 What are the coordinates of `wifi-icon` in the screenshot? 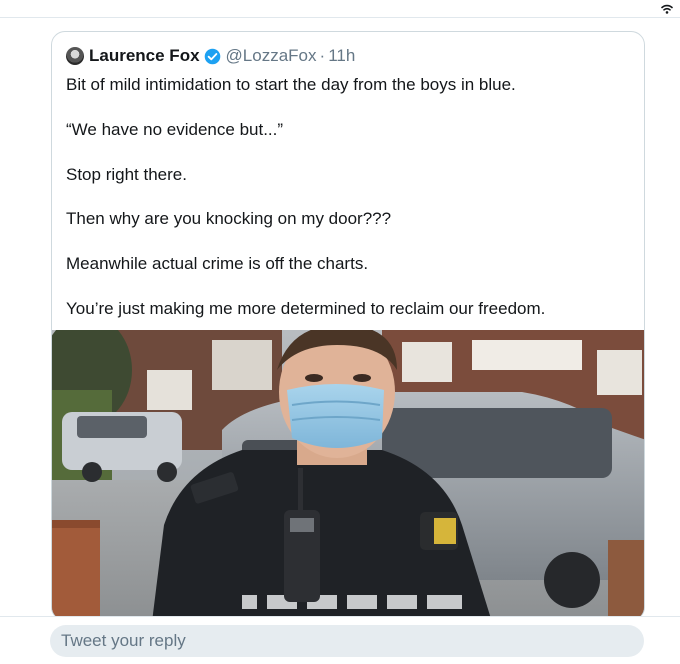 It's located at (667, 9).